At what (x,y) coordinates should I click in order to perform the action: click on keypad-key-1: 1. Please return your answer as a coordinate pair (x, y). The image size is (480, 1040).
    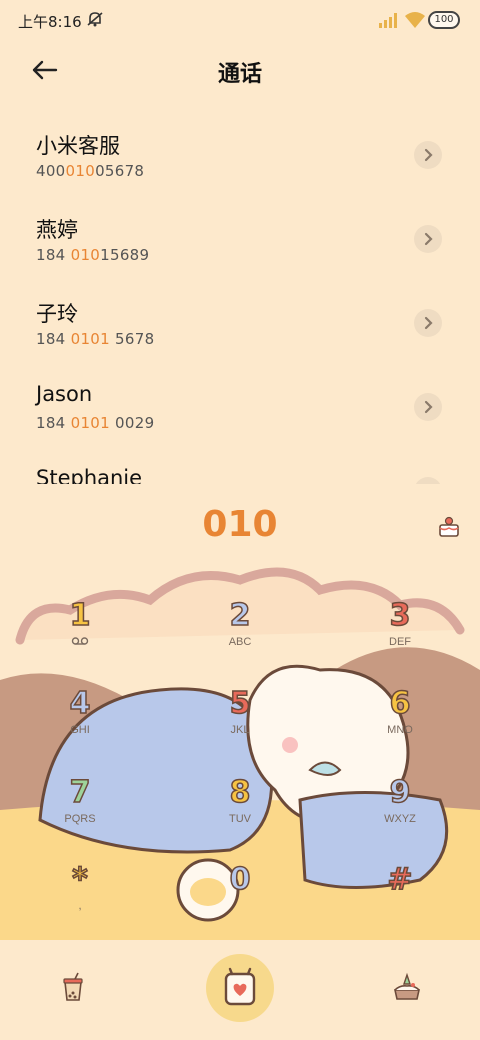
    Looking at the image, I should click on (80, 637).